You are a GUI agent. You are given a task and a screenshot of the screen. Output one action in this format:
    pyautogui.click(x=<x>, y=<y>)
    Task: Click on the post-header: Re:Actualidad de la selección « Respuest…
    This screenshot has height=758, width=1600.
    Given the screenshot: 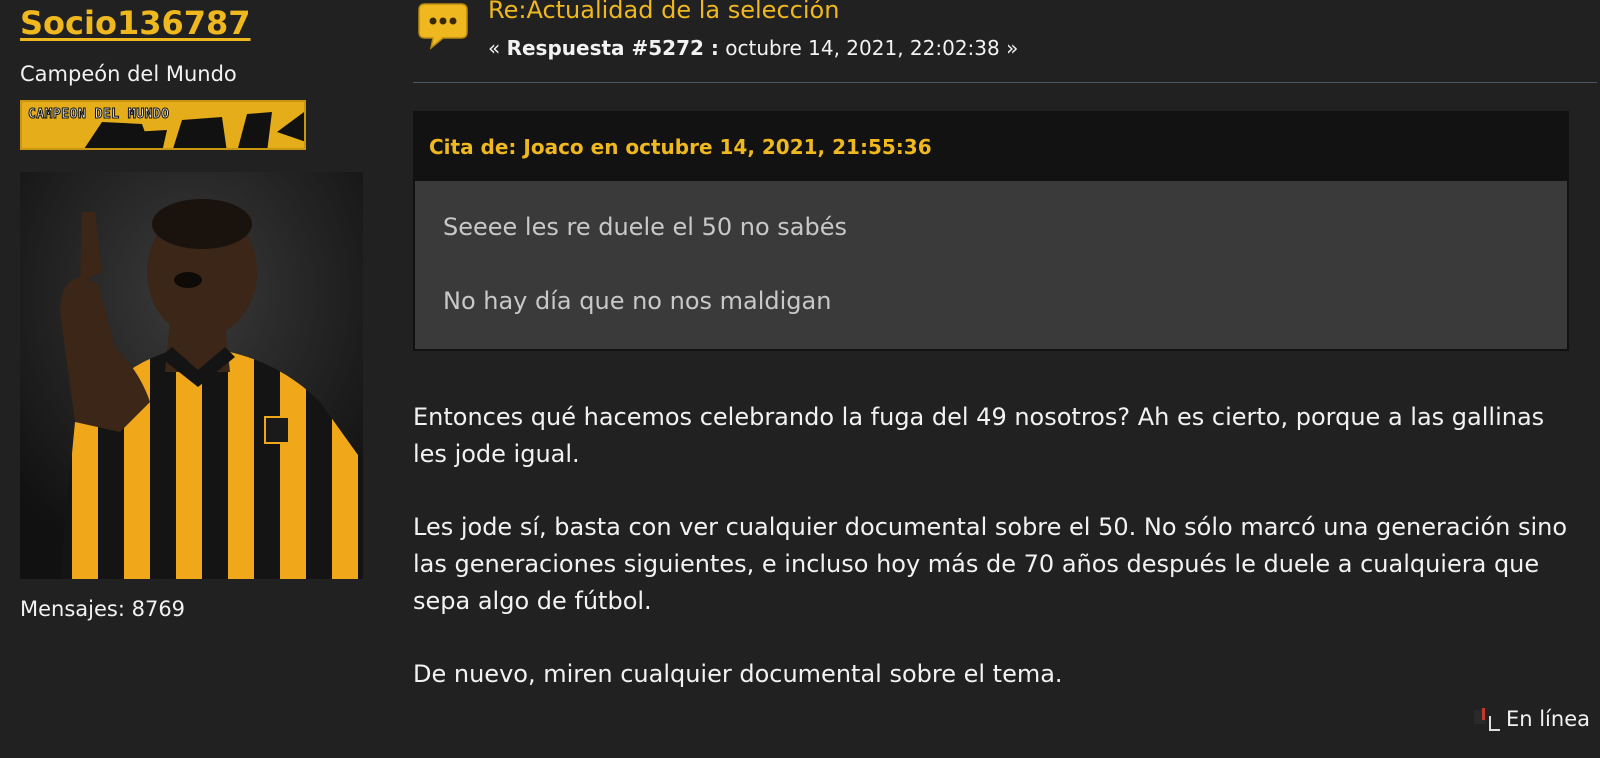 What is the action you would take?
    pyautogui.click(x=1005, y=41)
    